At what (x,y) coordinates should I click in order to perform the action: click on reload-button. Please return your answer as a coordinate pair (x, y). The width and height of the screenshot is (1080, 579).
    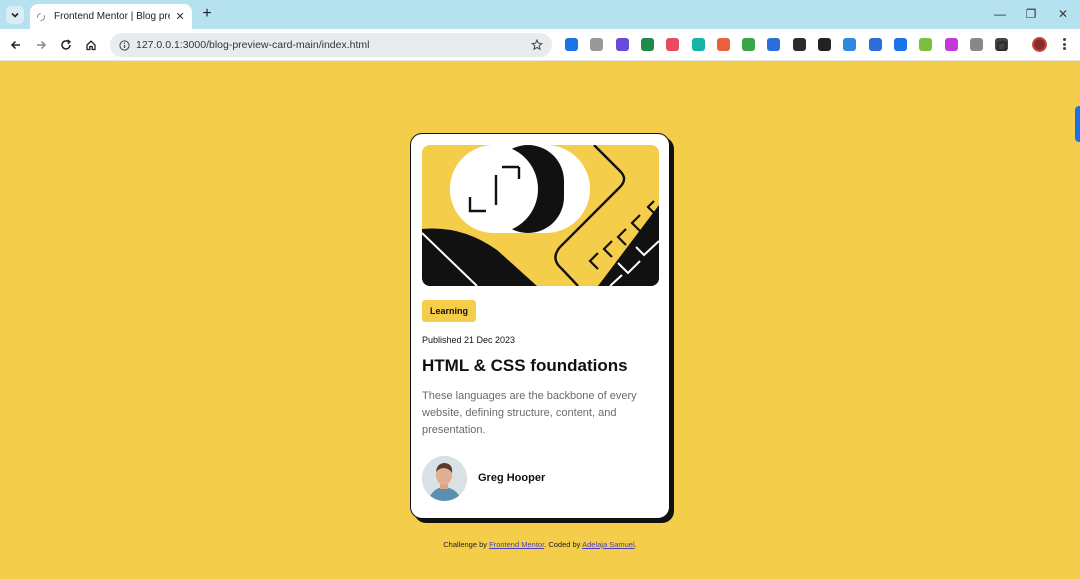
    Looking at the image, I should click on (66, 45).